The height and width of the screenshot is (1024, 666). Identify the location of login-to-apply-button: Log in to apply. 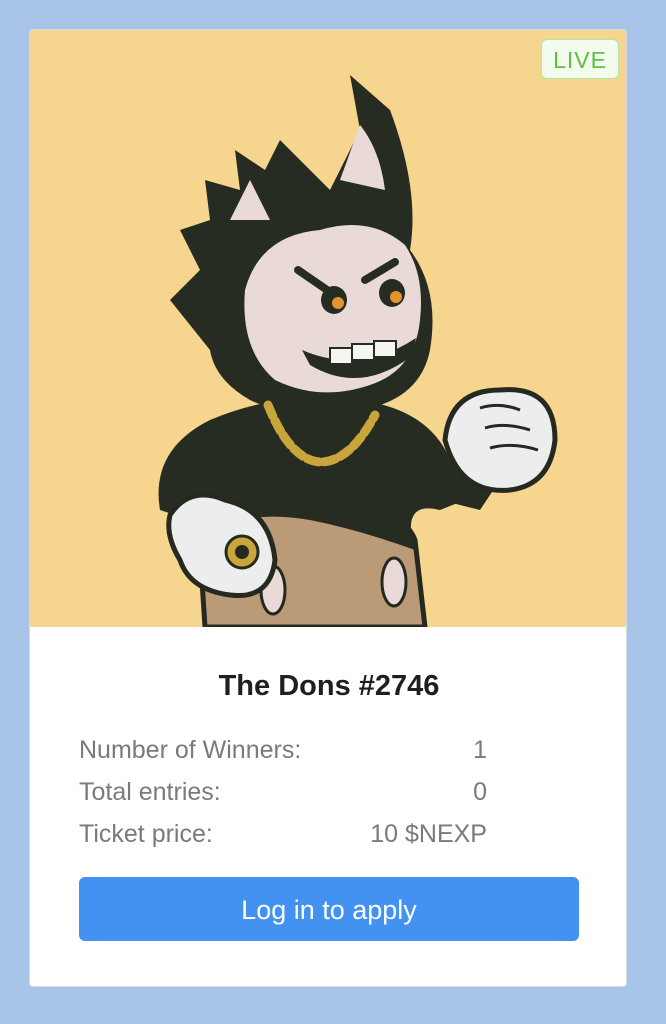
(329, 909).